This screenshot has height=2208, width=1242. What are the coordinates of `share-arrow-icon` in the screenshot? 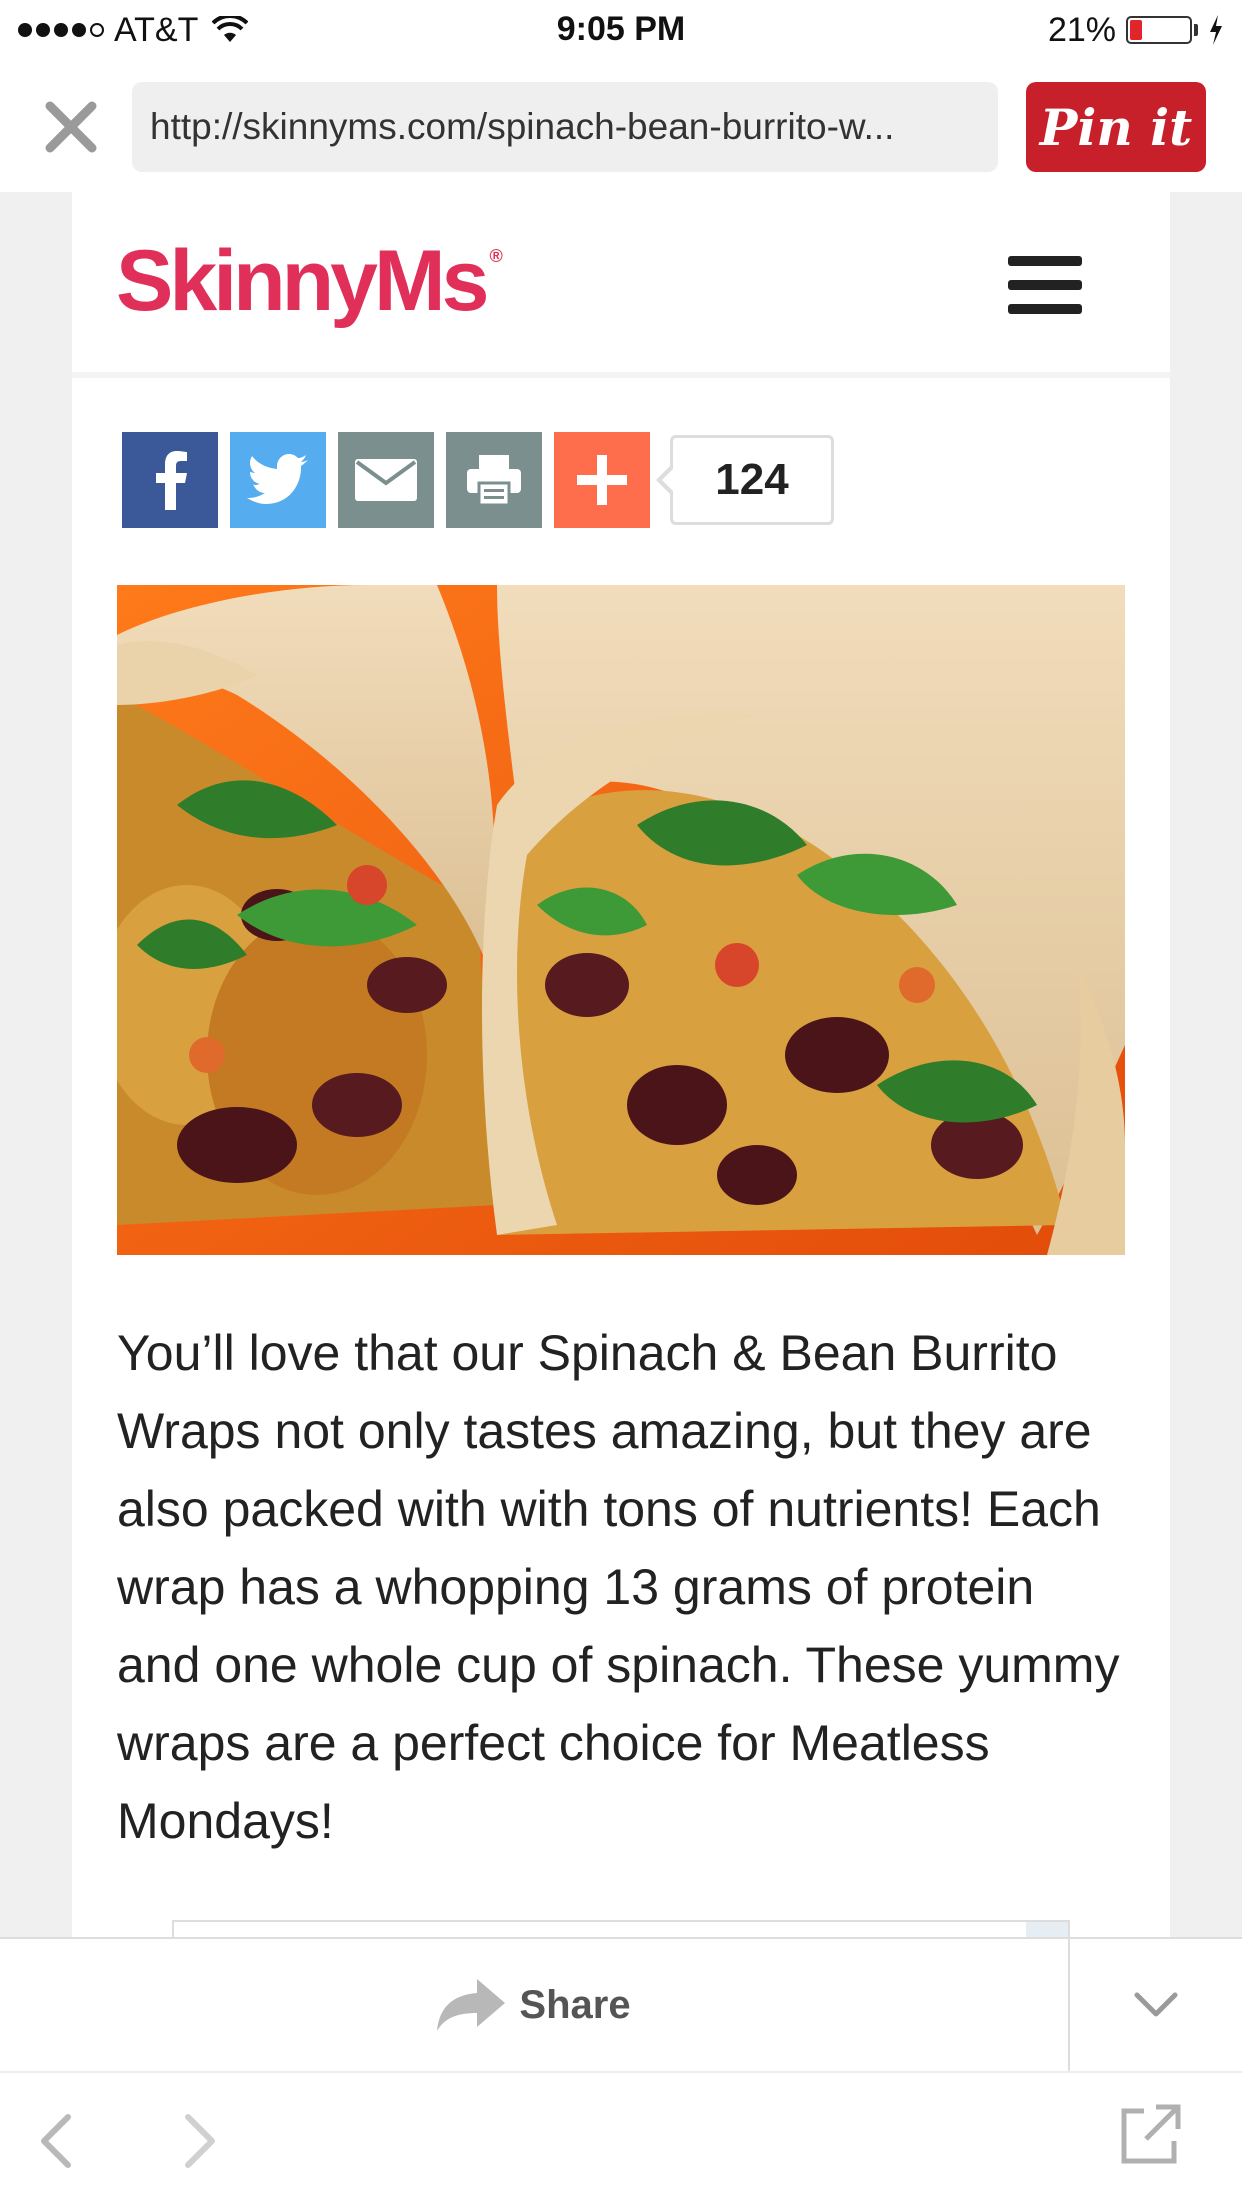 It's located at (471, 2005).